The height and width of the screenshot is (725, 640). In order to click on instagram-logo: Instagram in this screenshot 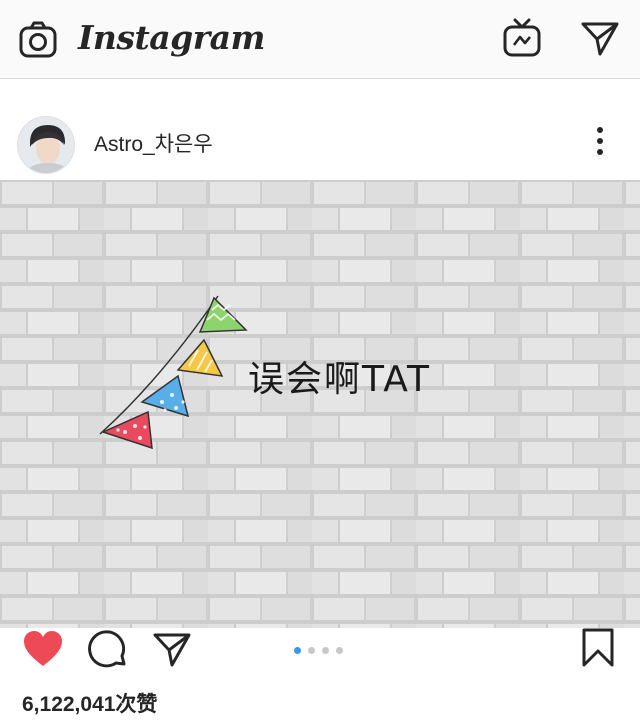, I will do `click(171, 37)`.